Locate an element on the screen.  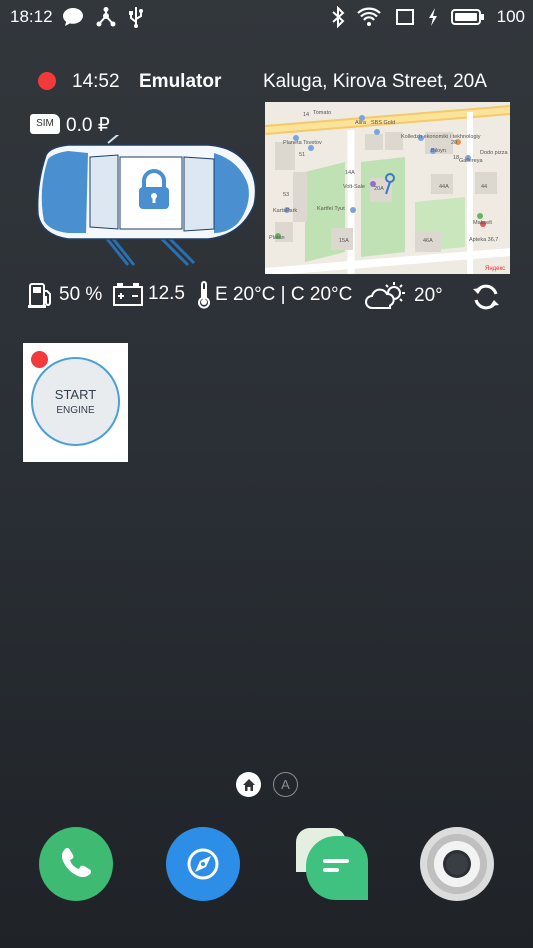
map-label: Kolledzh ekonomiki i tekhnologiy is located at coordinates (441, 137).